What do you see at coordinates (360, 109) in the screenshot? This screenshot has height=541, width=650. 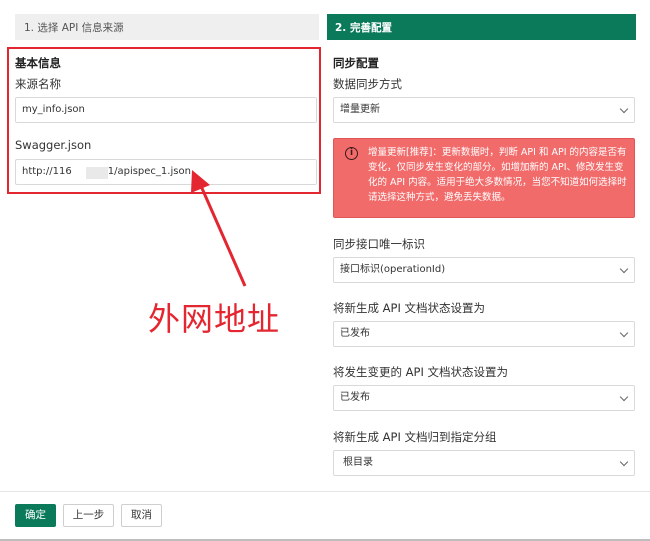 I see `sync-mode-value: 增量更新` at bounding box center [360, 109].